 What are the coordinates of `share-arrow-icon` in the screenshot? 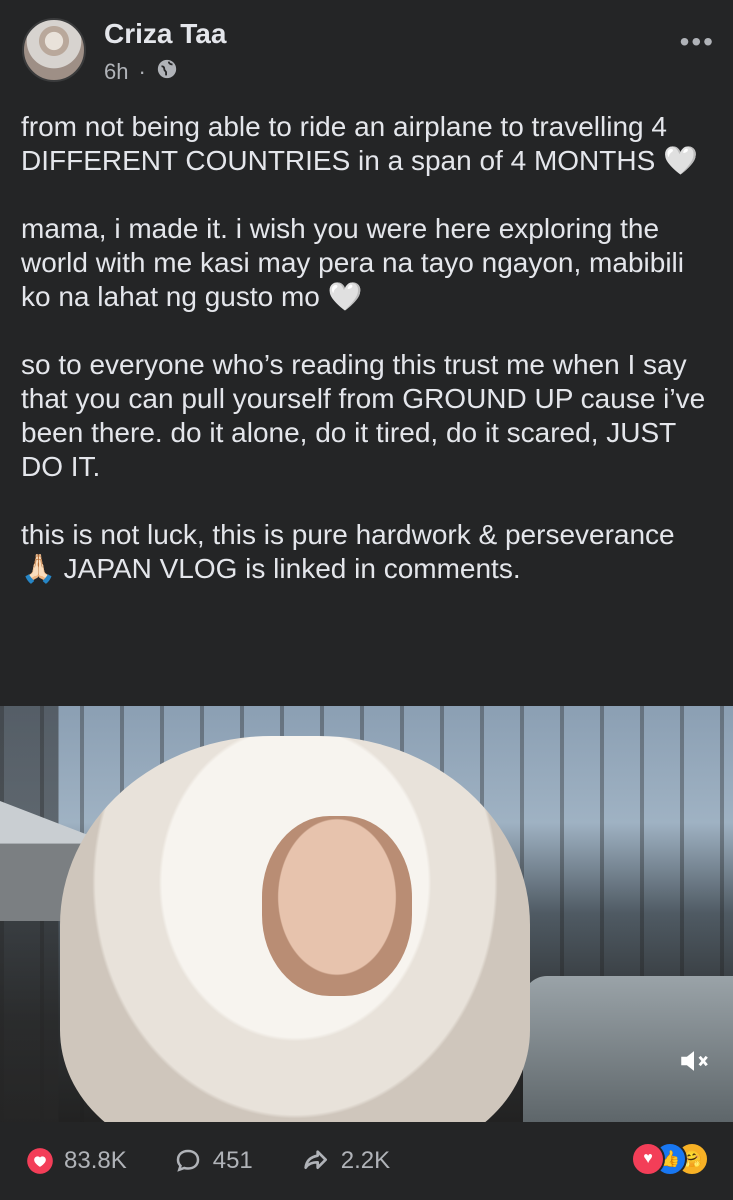 It's located at (315, 1161).